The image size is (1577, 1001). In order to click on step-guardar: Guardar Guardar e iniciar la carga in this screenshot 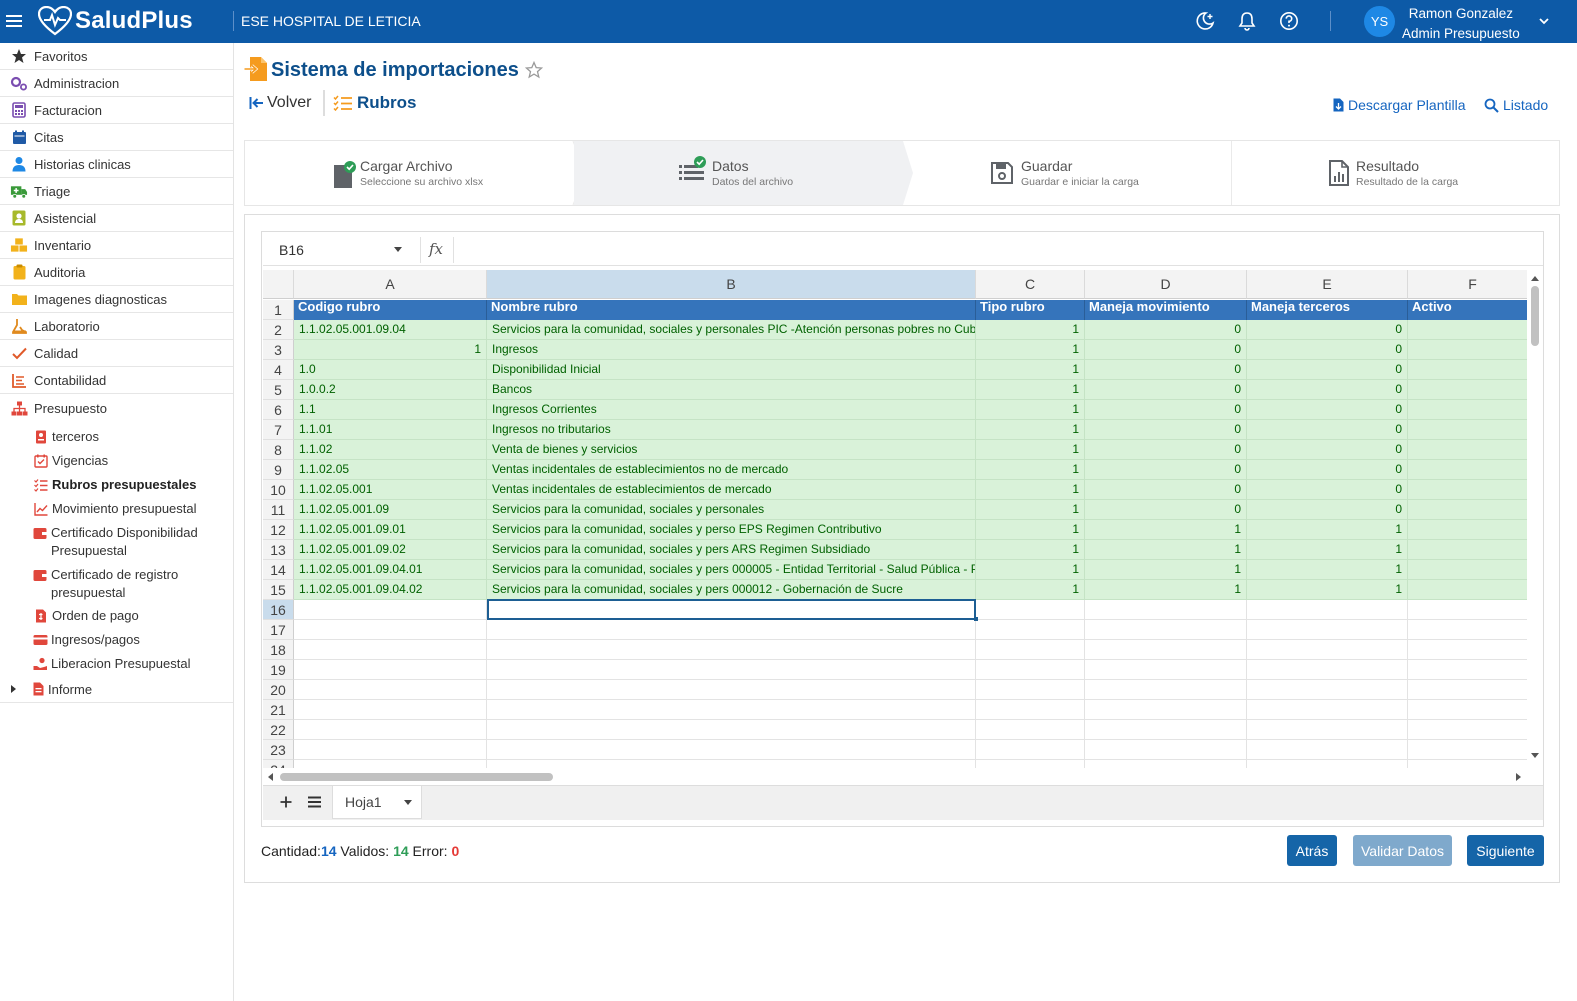, I will do `click(1072, 173)`.